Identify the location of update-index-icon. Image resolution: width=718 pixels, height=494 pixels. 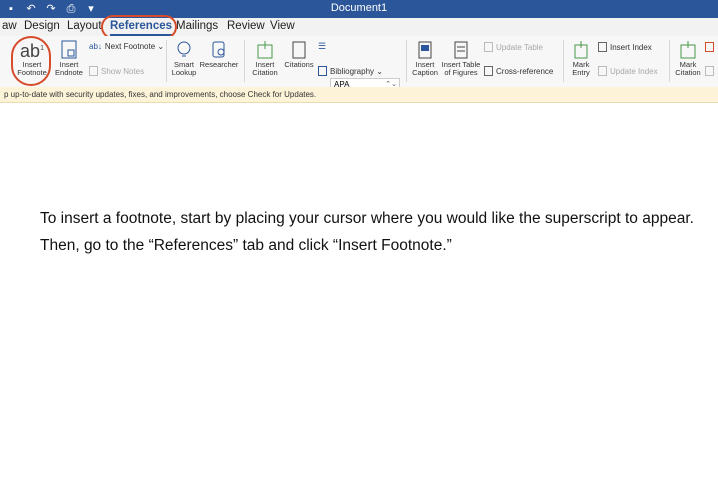
(602, 71).